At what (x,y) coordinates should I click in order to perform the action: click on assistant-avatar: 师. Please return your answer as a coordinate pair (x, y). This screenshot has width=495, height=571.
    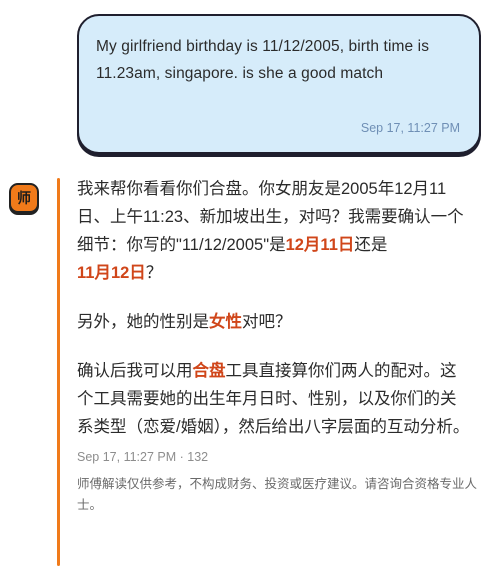
    Looking at the image, I should click on (24, 198).